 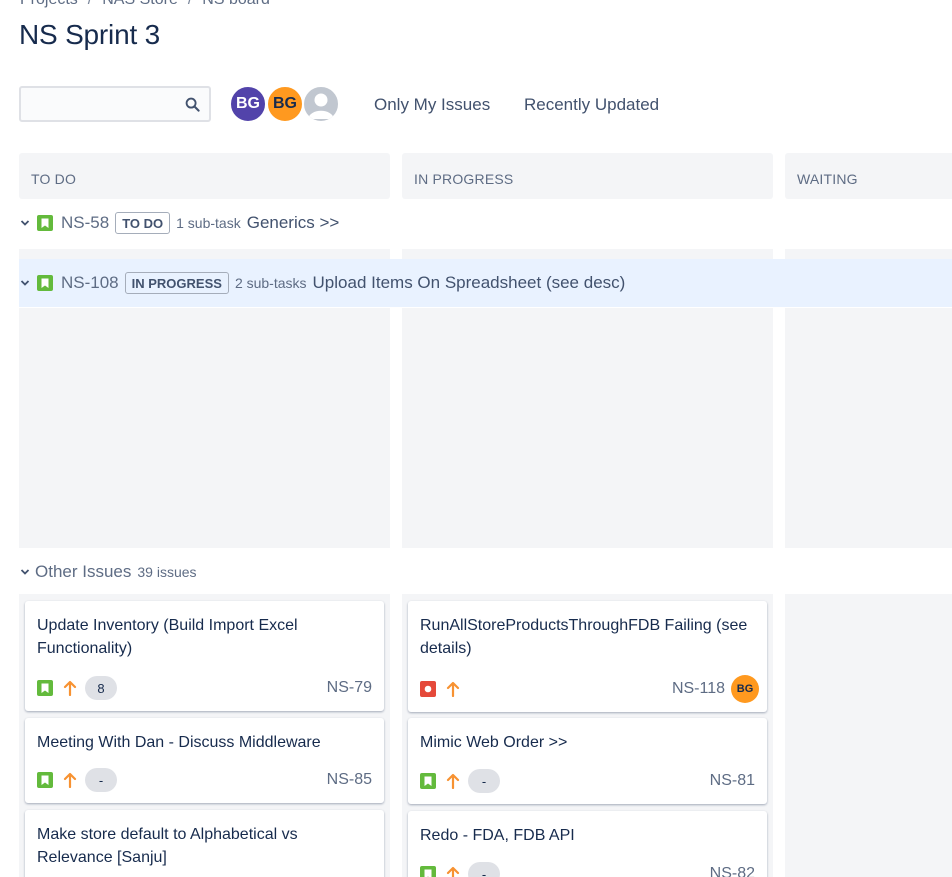 I want to click on column-waiting, so click(x=868, y=735).